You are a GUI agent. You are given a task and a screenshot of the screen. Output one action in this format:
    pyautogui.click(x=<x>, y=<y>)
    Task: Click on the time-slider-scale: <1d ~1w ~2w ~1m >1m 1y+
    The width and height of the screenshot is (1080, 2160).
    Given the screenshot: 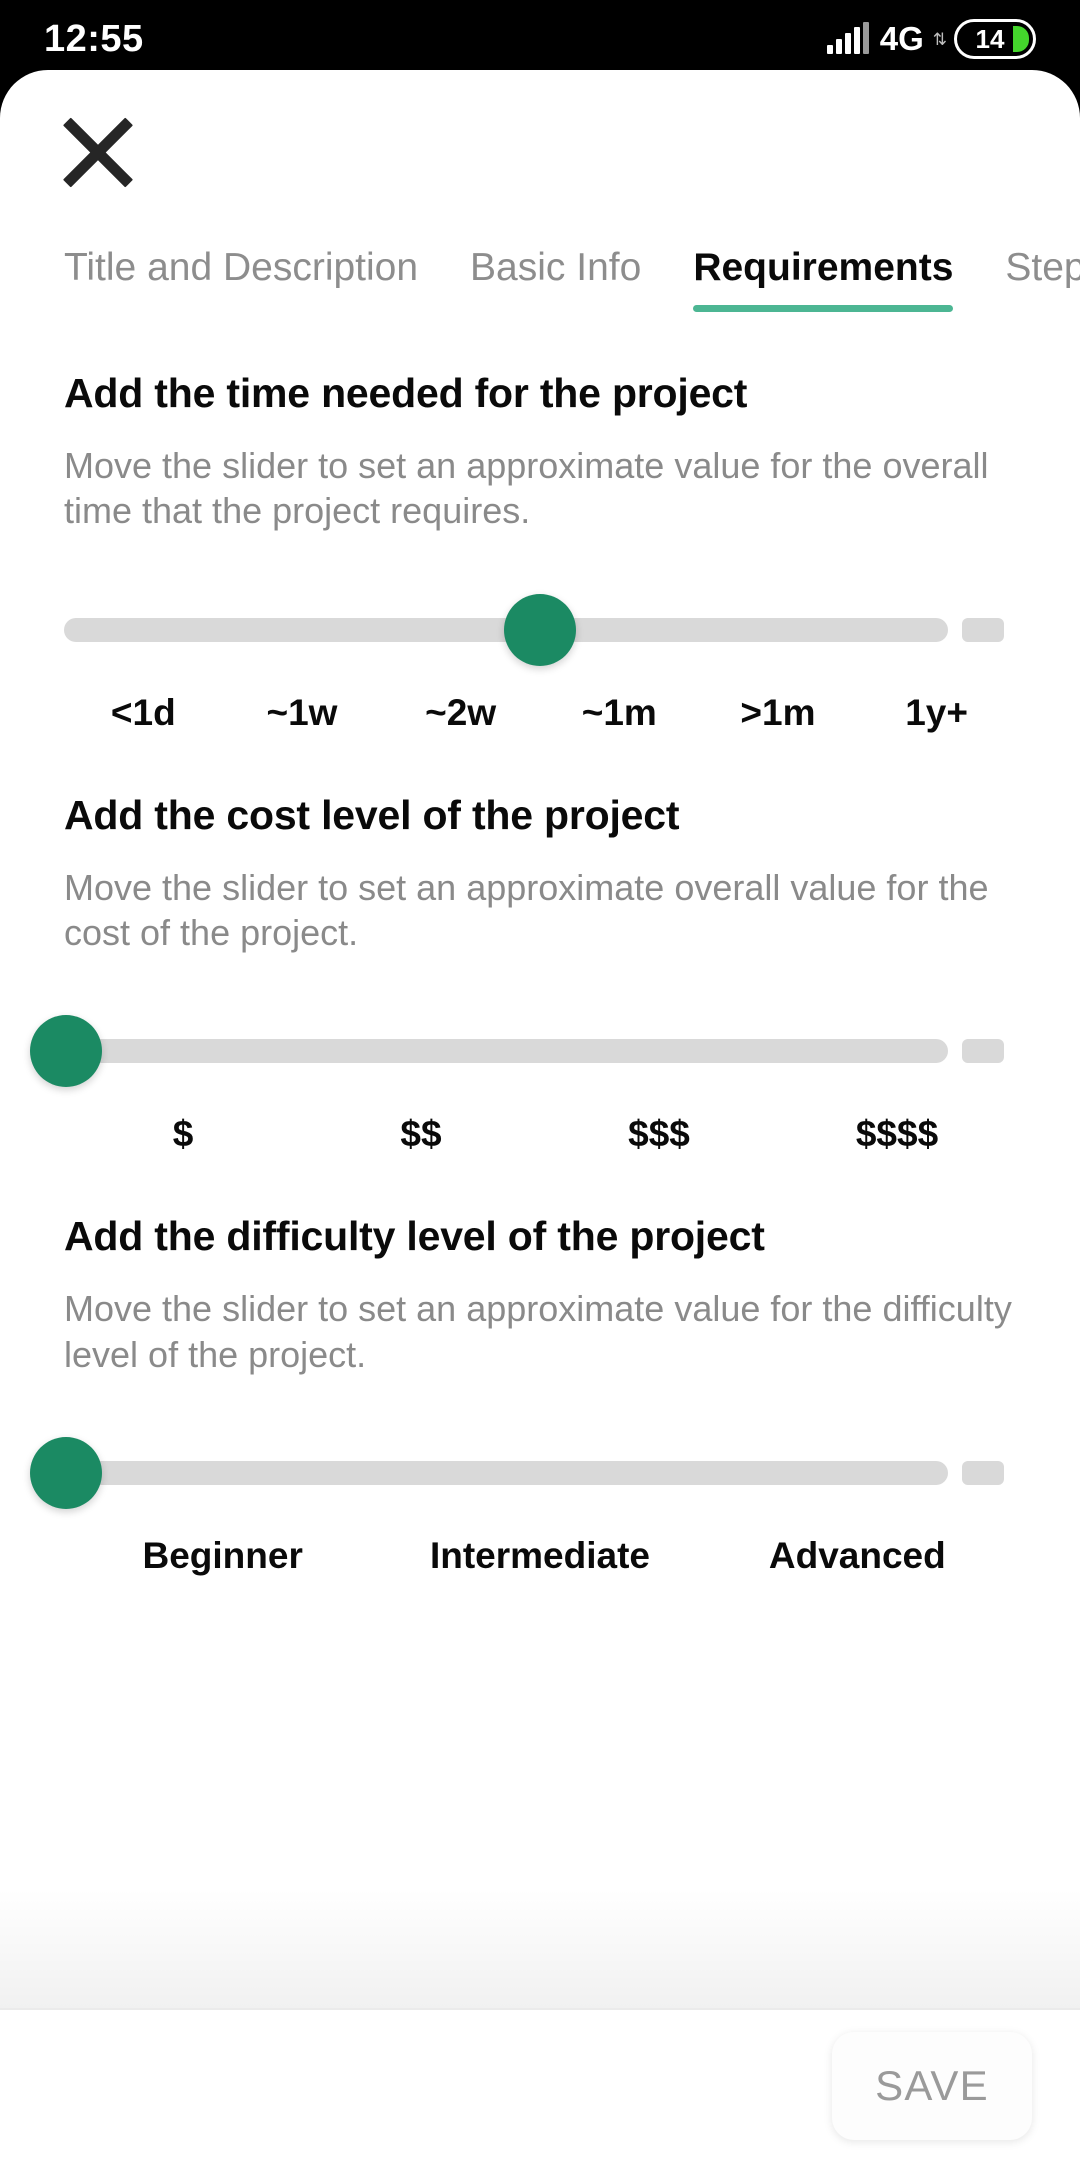 What is the action you would take?
    pyautogui.click(x=540, y=713)
    